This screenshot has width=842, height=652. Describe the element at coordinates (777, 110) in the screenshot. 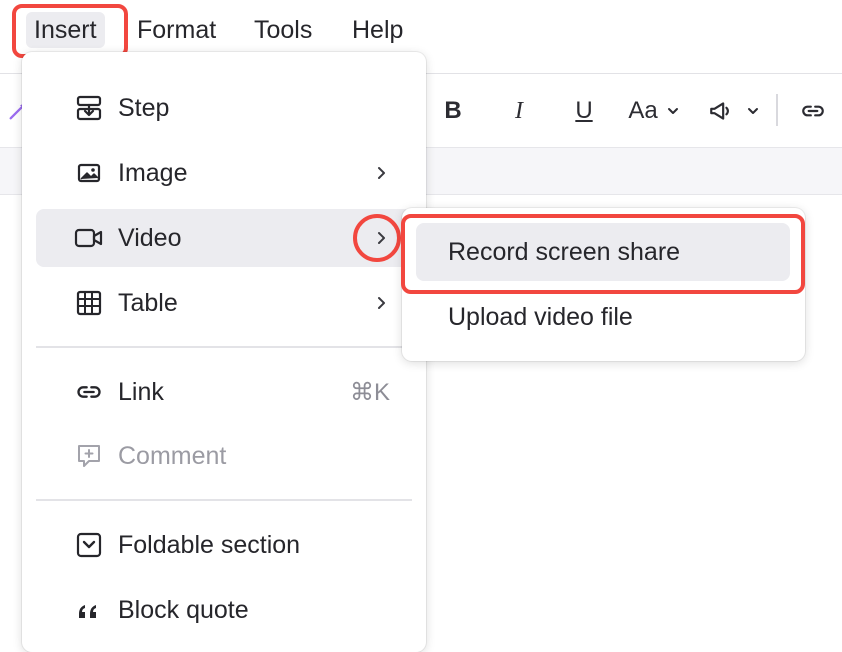

I see `toolbar-separator` at that location.